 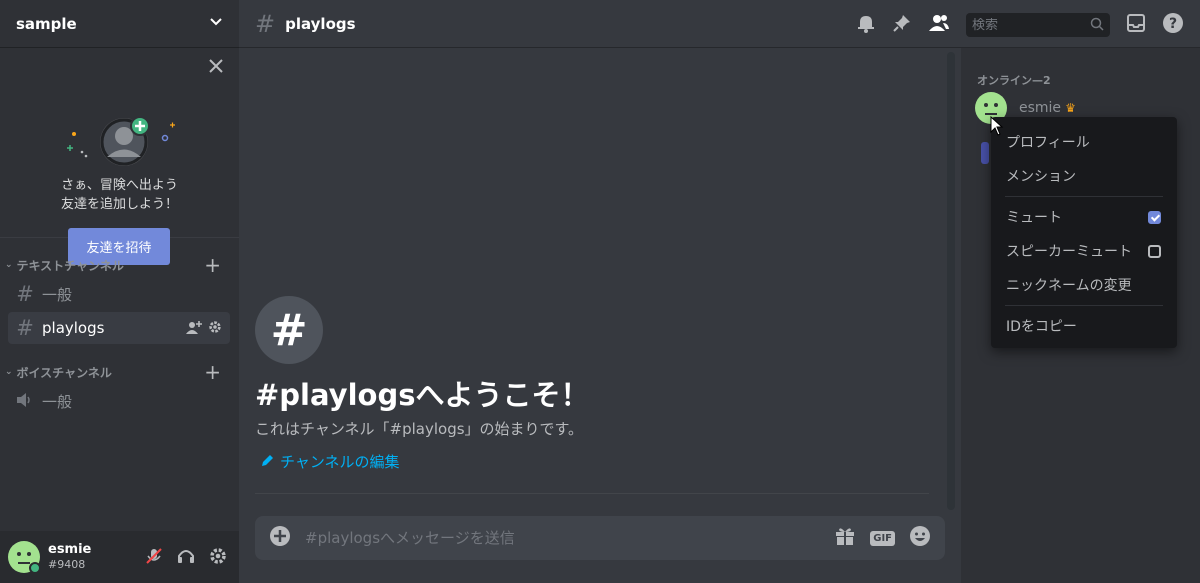 What do you see at coordinates (216, 67) in the screenshot?
I see `close-icon` at bounding box center [216, 67].